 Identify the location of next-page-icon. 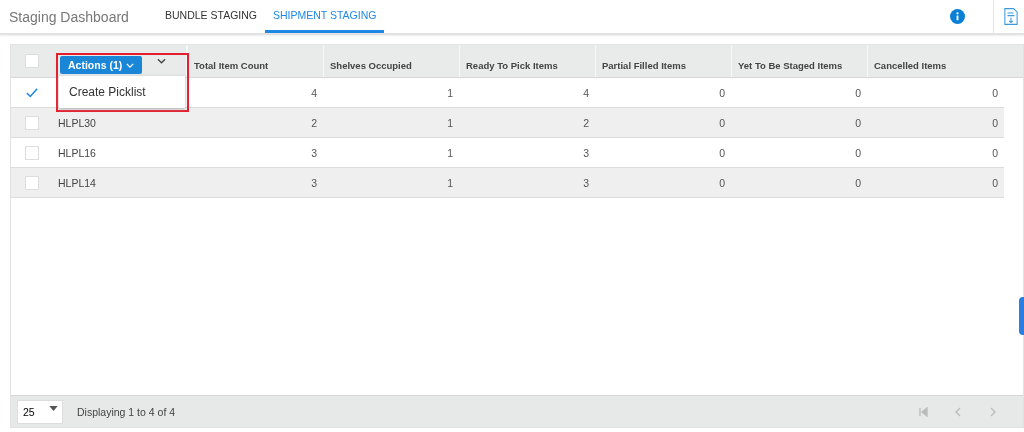
(993, 411).